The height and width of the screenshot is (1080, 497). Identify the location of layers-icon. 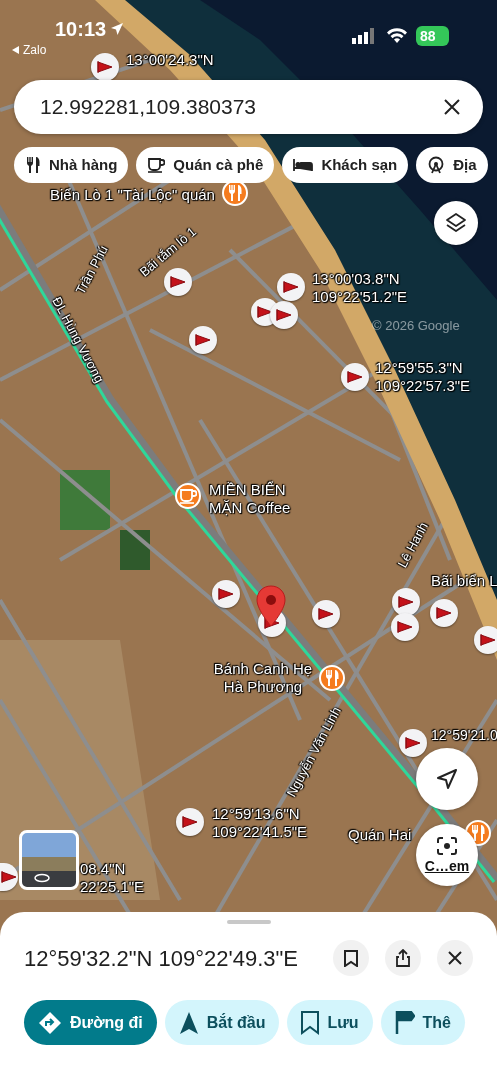
(456, 223).